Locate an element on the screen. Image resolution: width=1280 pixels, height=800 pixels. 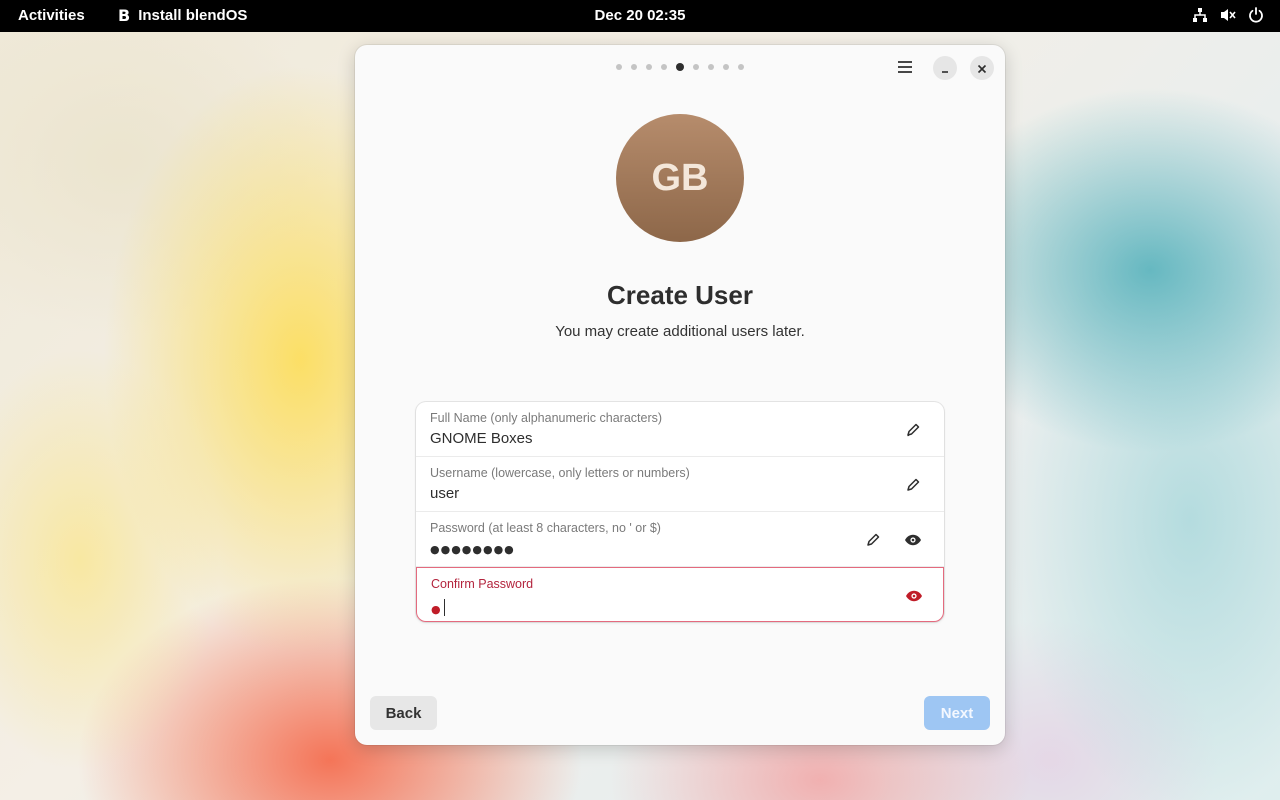
hamburger-icon is located at coordinates (905, 68).